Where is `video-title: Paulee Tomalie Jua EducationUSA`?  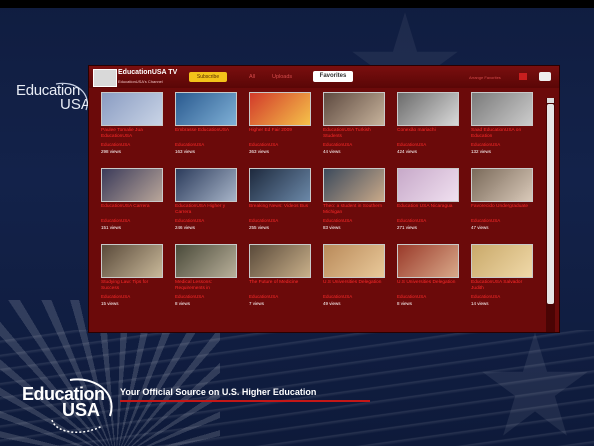 video-title: Paulee Tomalie Jua EducationUSA is located at coordinates (133, 134).